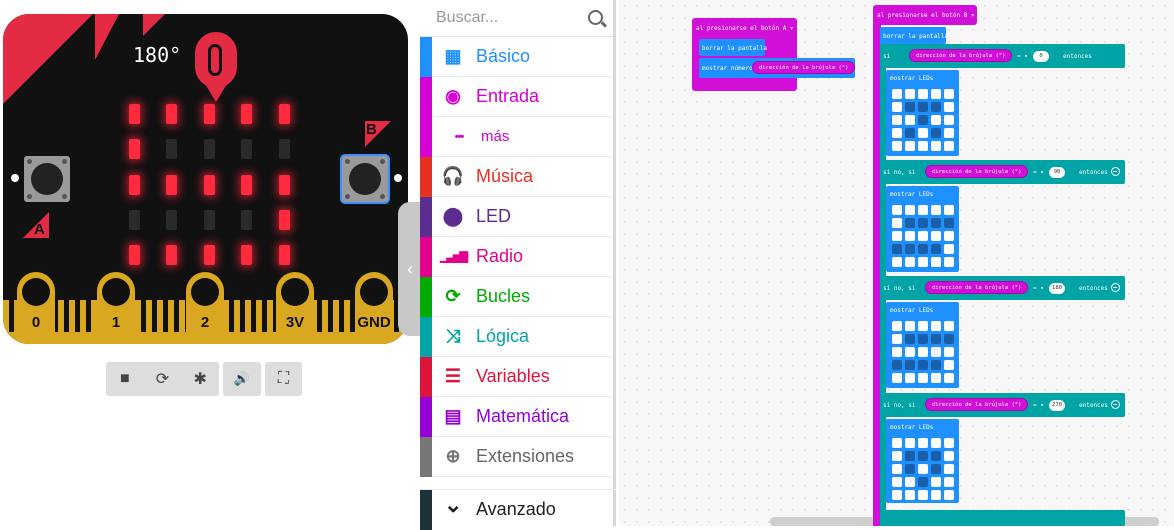 Image resolution: width=1174 pixels, height=530 pixels. Describe the element at coordinates (200, 379) in the screenshot. I see `debug-button: ✱` at that location.